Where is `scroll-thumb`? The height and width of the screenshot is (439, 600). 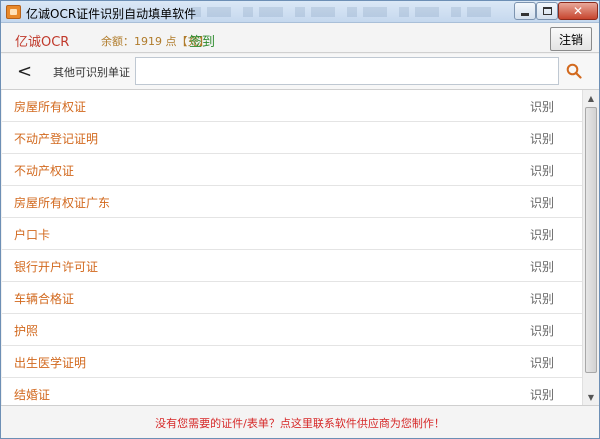 scroll-thumb is located at coordinates (591, 240).